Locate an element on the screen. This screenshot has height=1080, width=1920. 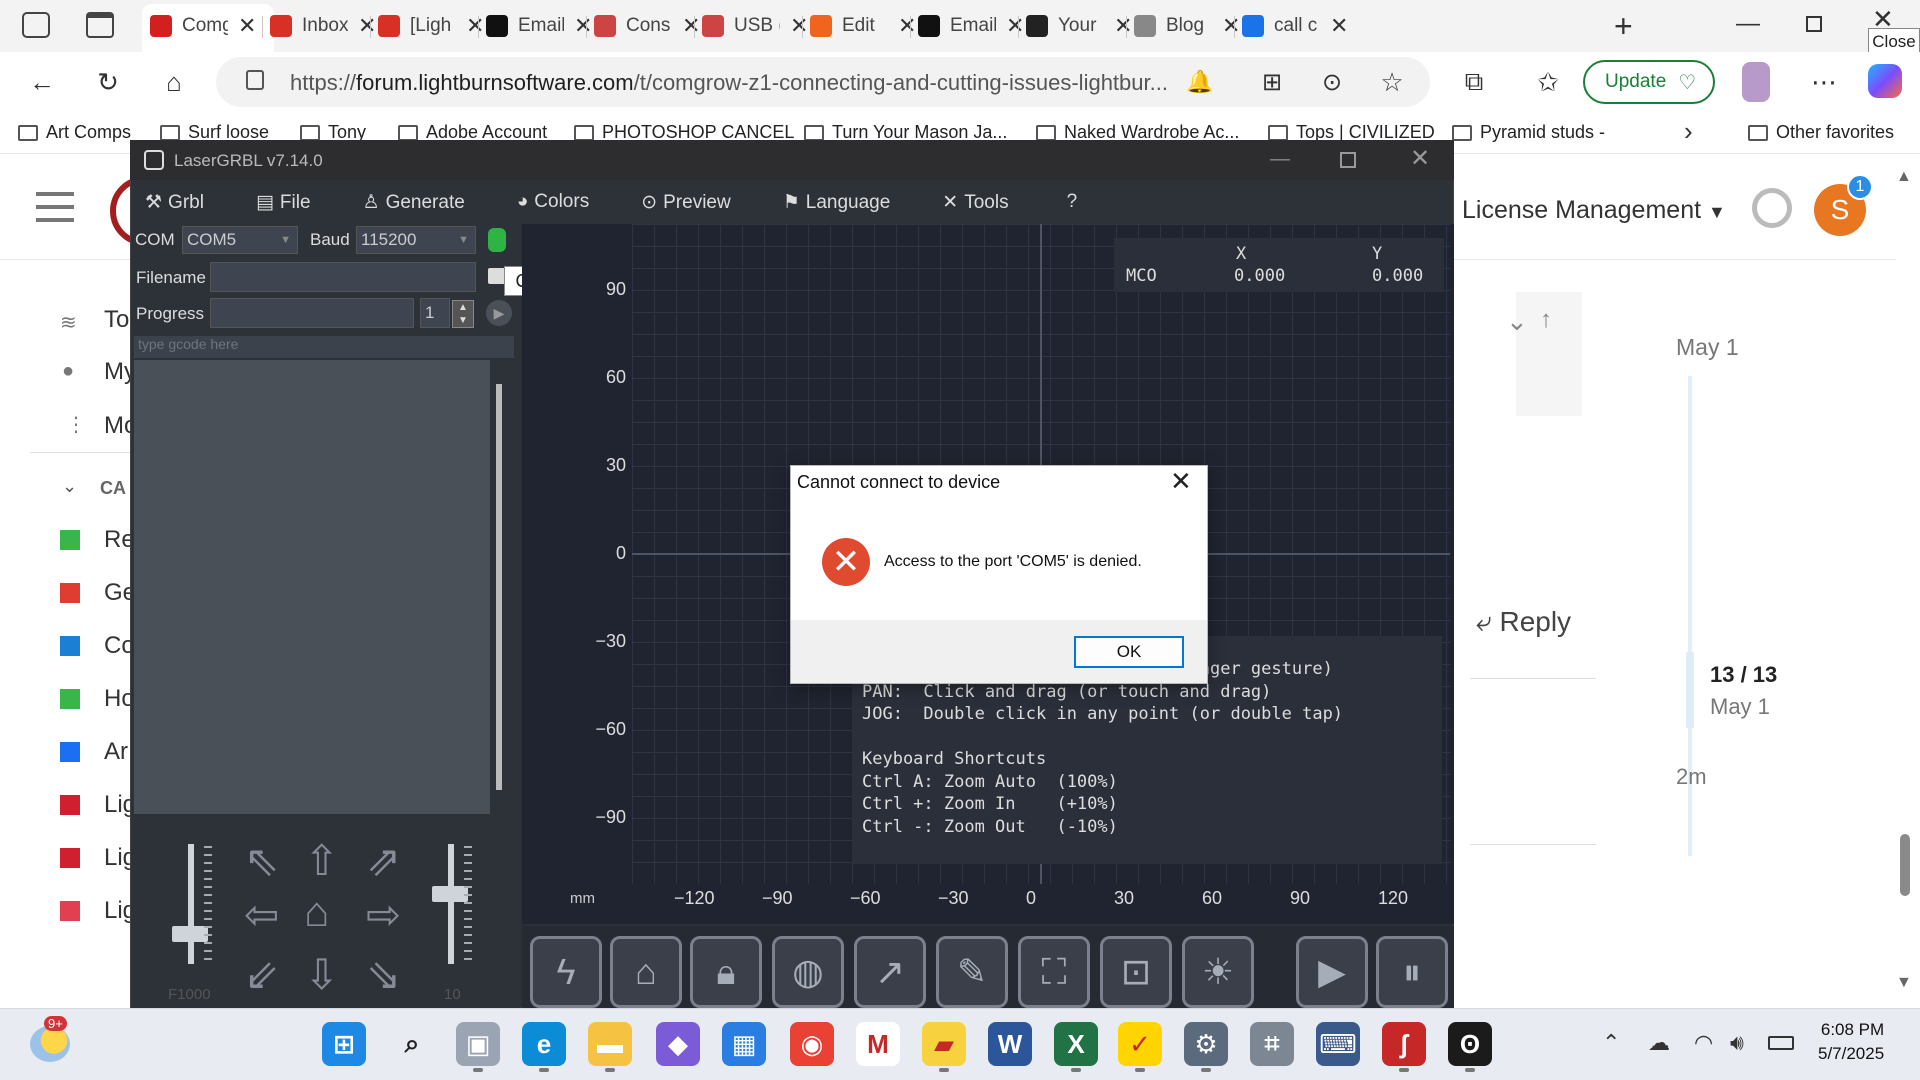
tab-5: USB (✕ is located at coordinates (755, 26).